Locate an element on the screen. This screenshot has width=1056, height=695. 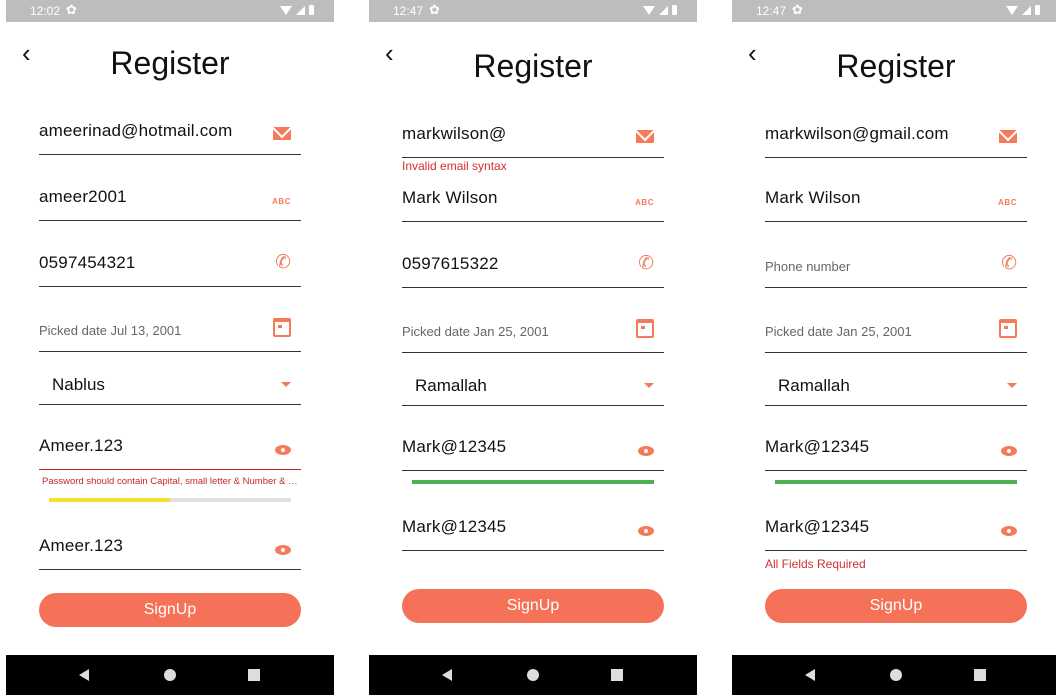
phone-field: 0597615322 ✆ is located at coordinates (533, 265).